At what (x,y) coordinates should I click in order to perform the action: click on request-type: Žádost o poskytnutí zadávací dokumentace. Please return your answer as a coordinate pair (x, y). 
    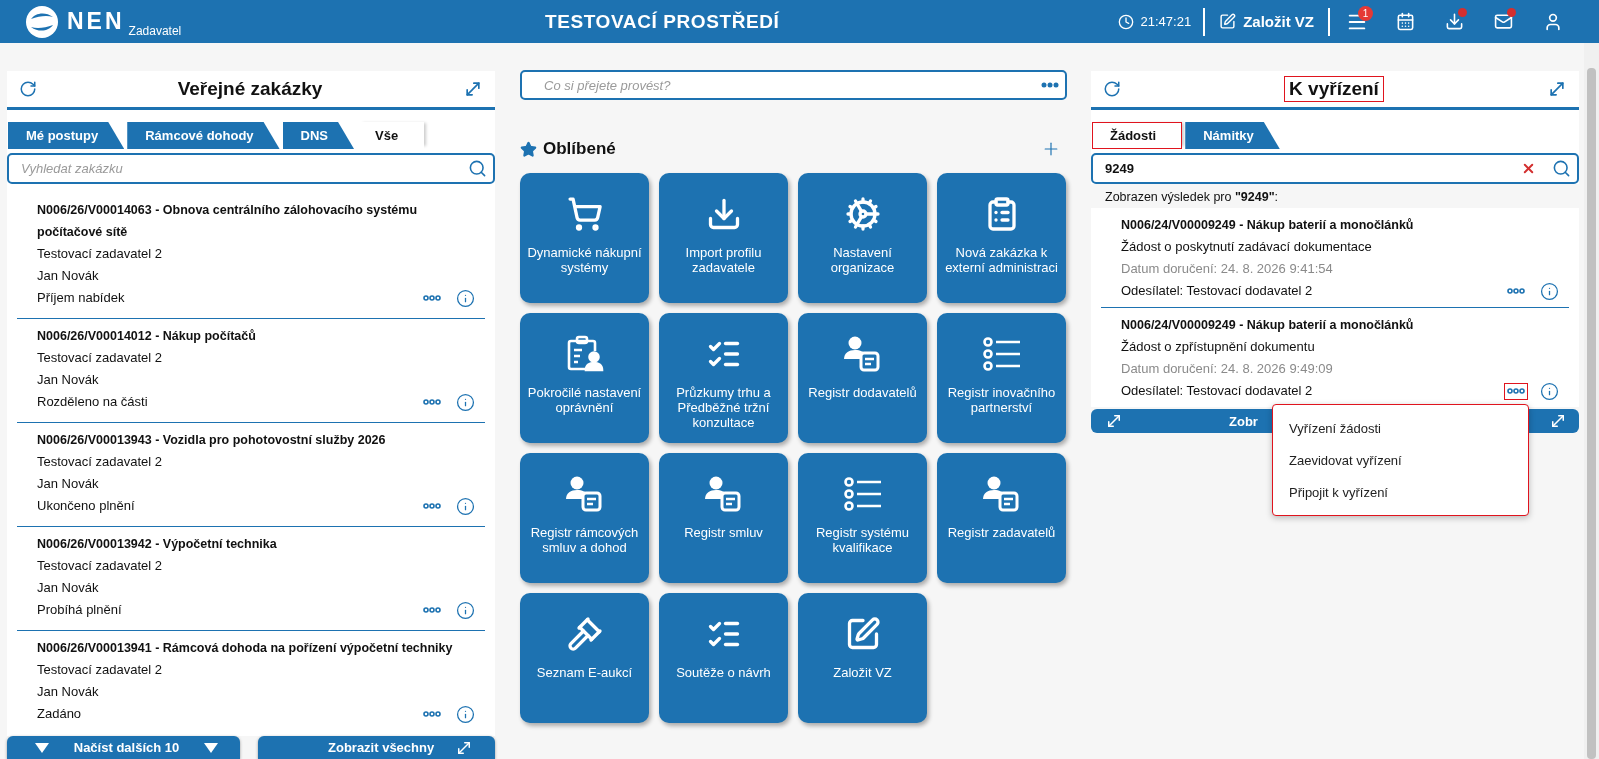
    Looking at the image, I should click on (1247, 247).